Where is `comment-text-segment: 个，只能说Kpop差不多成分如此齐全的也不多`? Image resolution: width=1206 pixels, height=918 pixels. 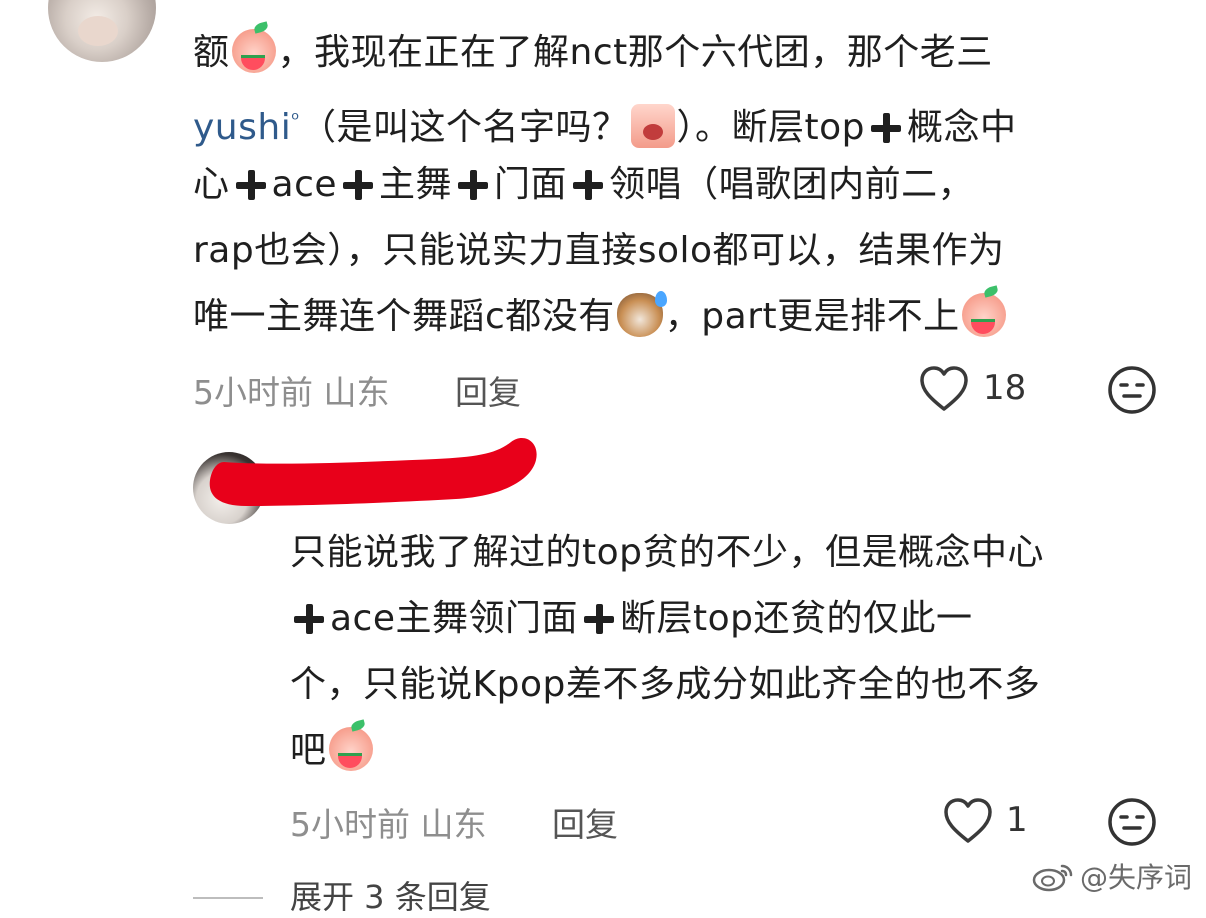
comment-text-segment: 个，只能说Kpop差不多成分如此齐全的也不多 is located at coordinates (665, 684).